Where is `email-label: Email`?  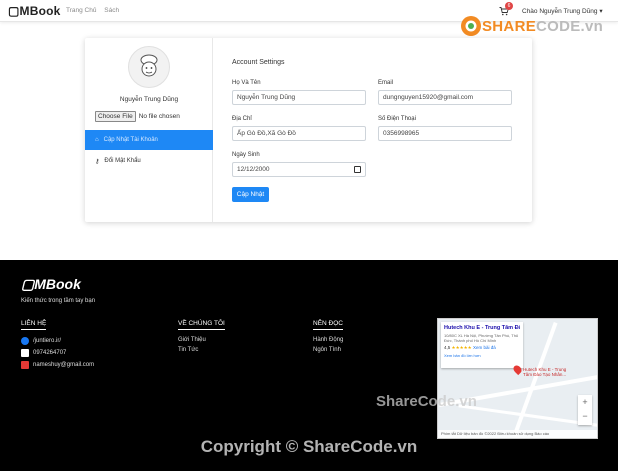
email-label: Email is located at coordinates (386, 83).